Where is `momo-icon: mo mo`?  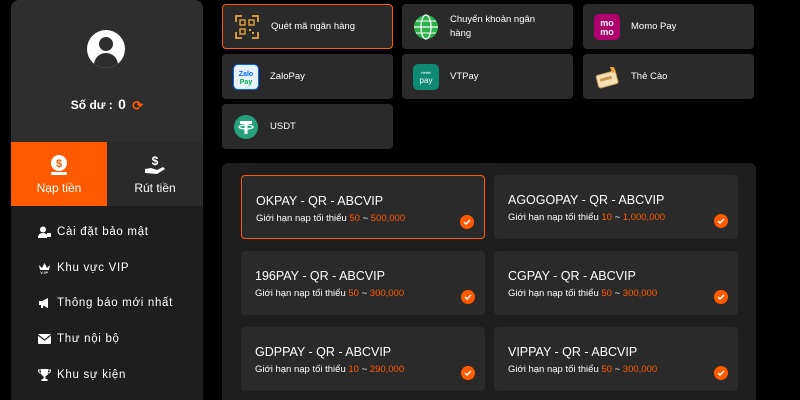
momo-icon: mo mo is located at coordinates (607, 26).